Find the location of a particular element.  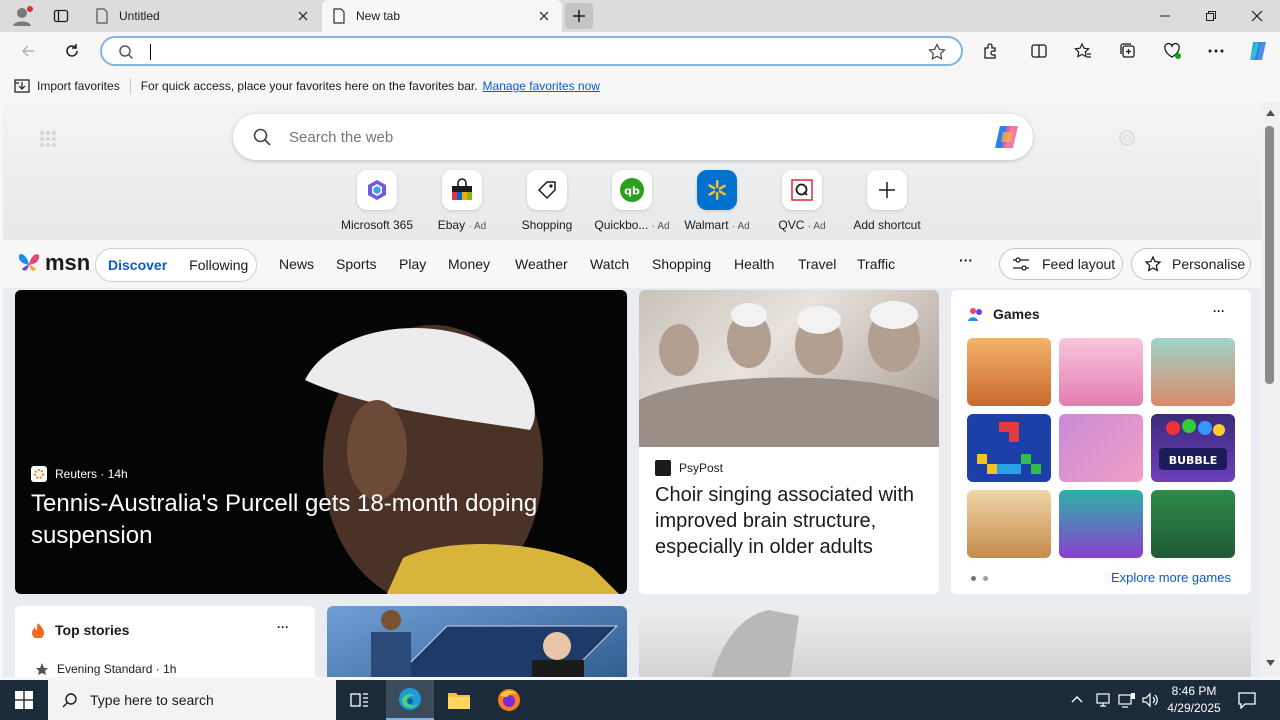

favorite-star-icon is located at coordinates (937, 52).